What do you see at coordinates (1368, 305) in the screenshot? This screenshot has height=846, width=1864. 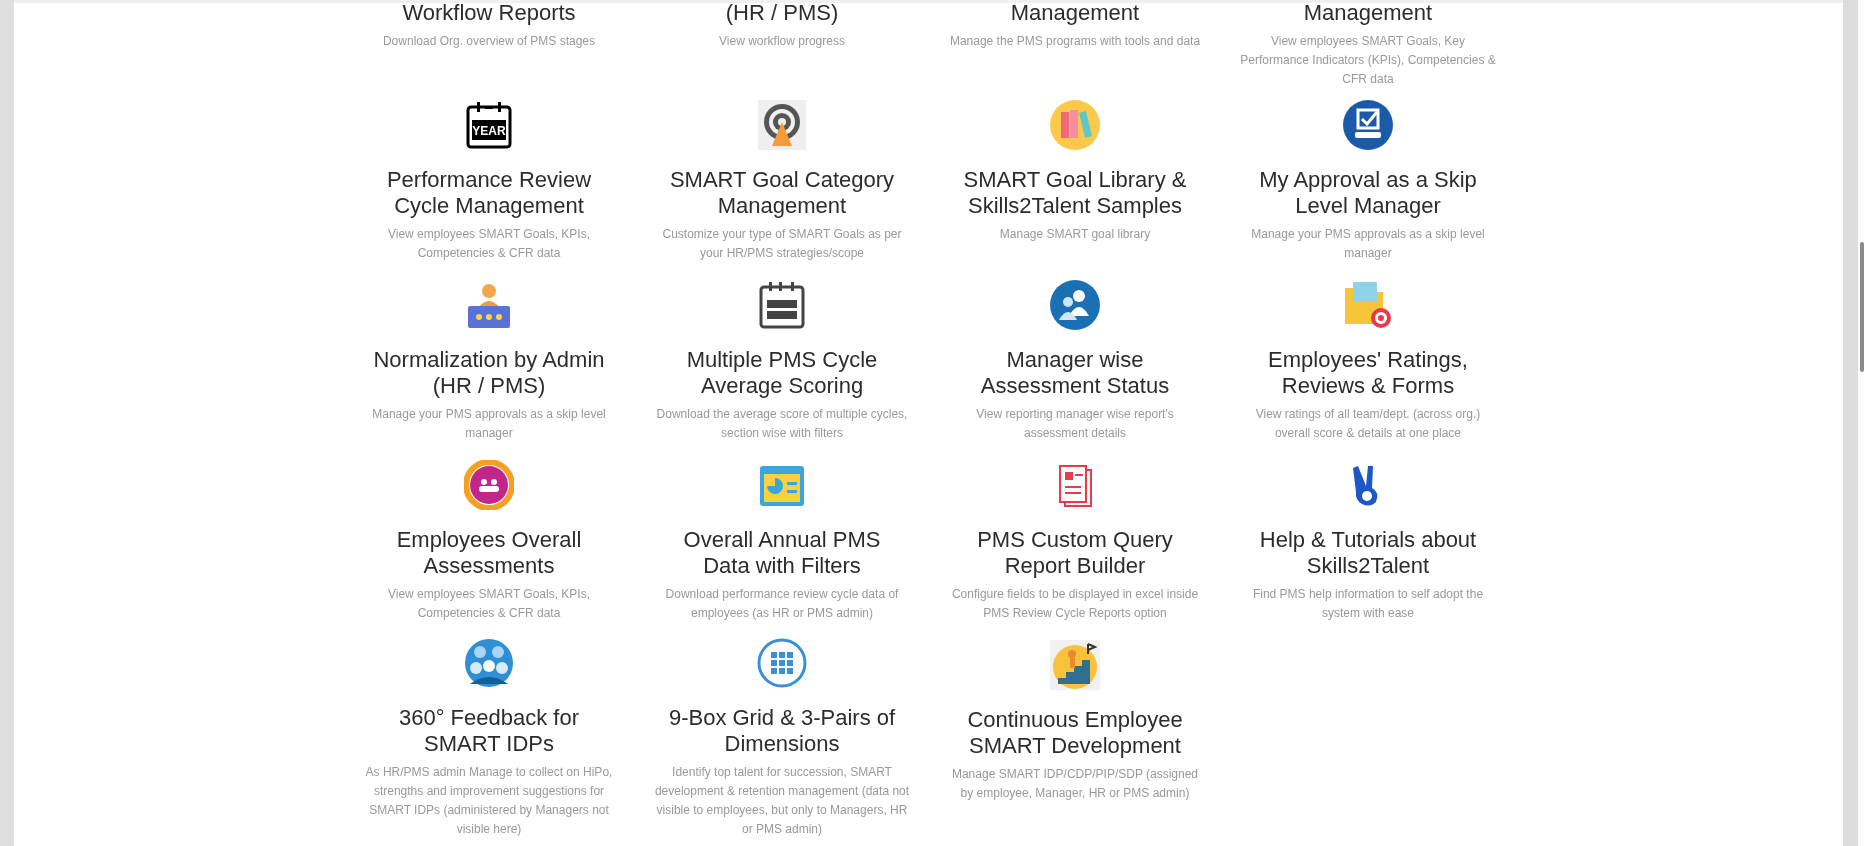 I see `folder-target-icon` at bounding box center [1368, 305].